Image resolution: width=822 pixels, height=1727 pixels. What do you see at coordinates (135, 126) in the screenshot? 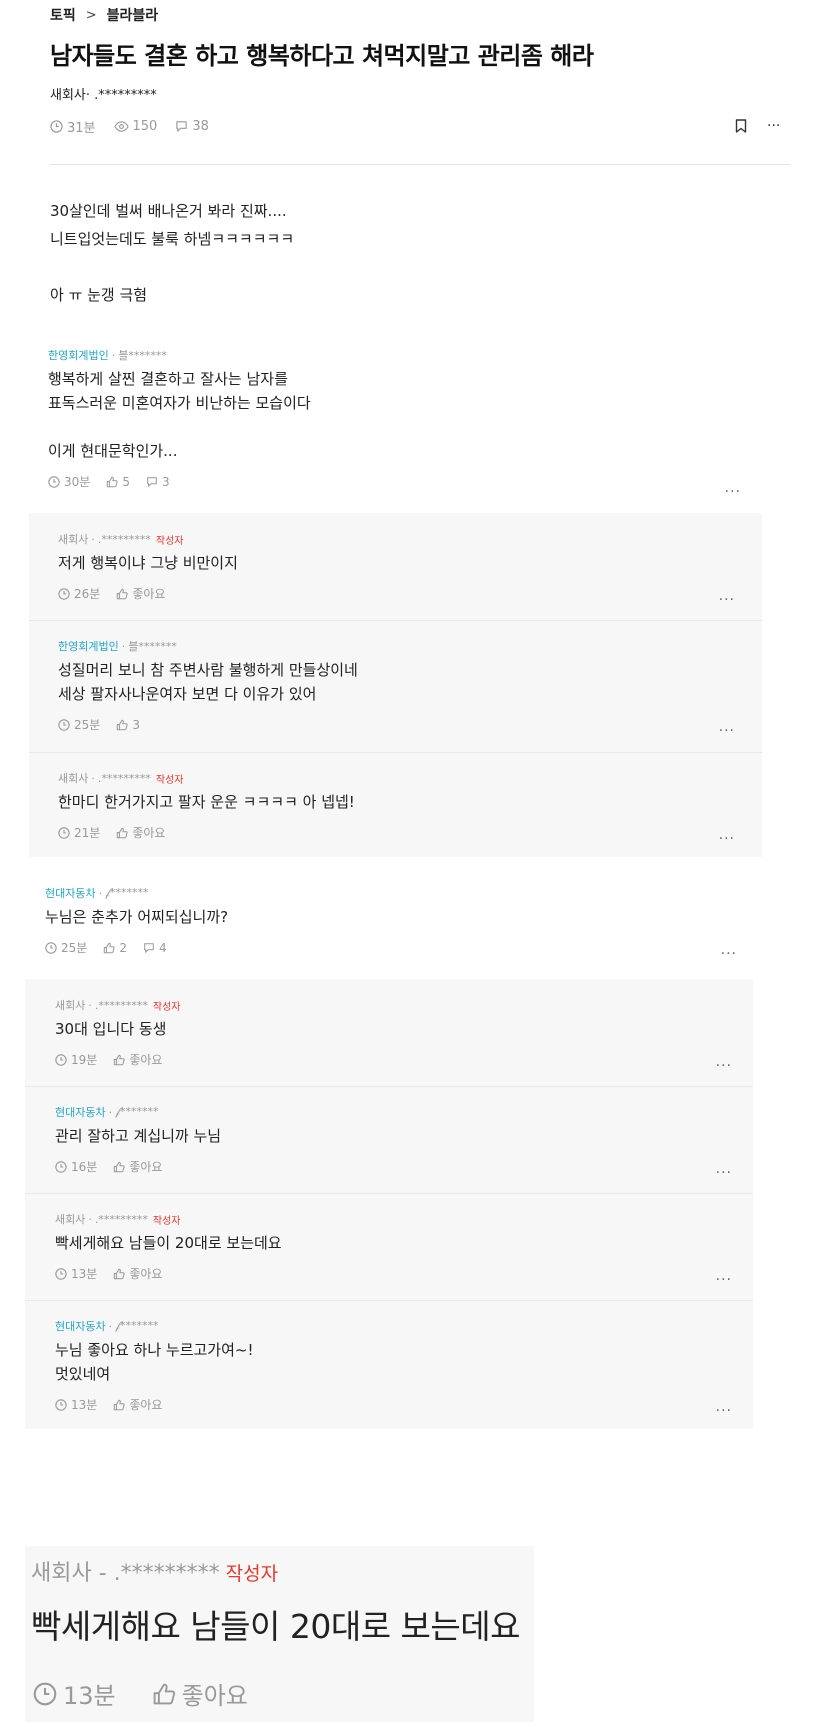
I see `post-views: 150` at bounding box center [135, 126].